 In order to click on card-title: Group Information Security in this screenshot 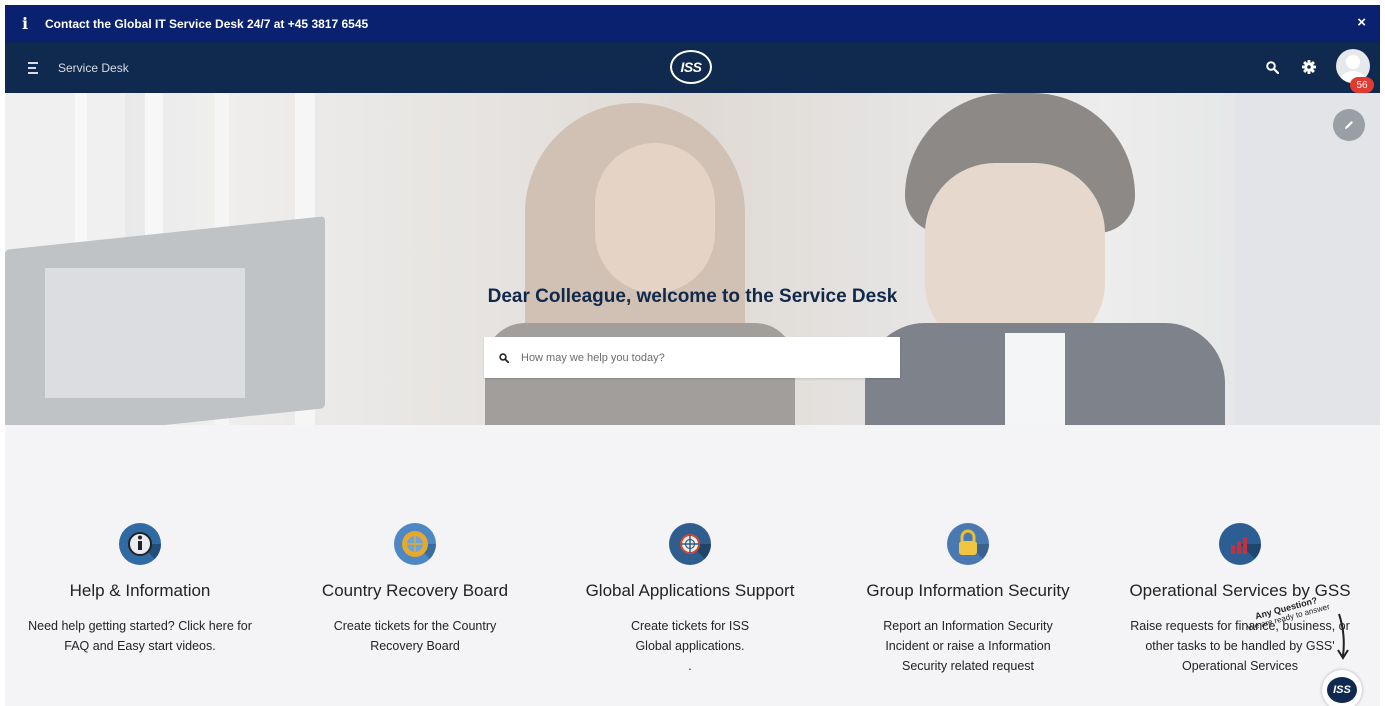, I will do `click(968, 590)`.